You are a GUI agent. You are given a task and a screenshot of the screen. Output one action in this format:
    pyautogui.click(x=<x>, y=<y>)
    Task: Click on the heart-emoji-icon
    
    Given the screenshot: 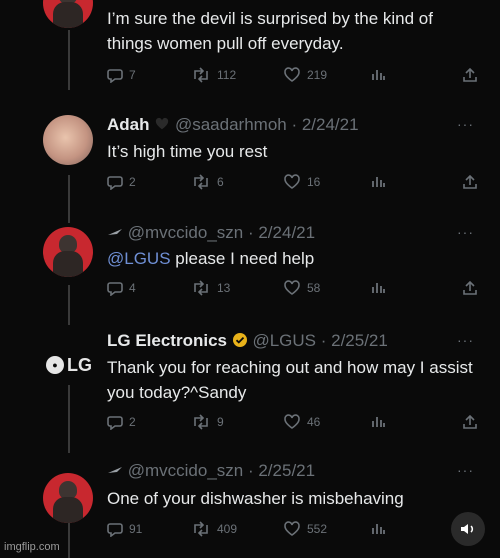 What is the action you would take?
    pyautogui.click(x=162, y=123)
    